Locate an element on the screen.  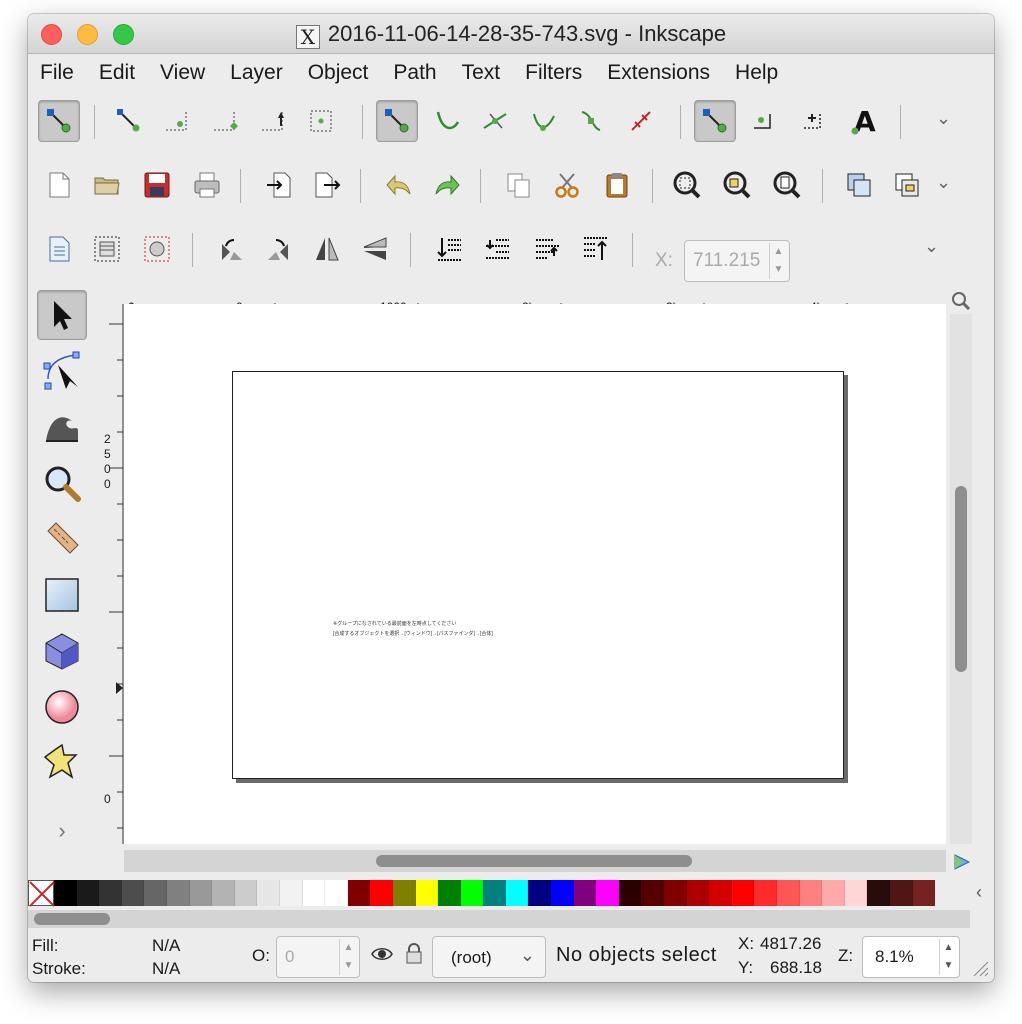
fill-value: N/A is located at coordinates (166, 946).